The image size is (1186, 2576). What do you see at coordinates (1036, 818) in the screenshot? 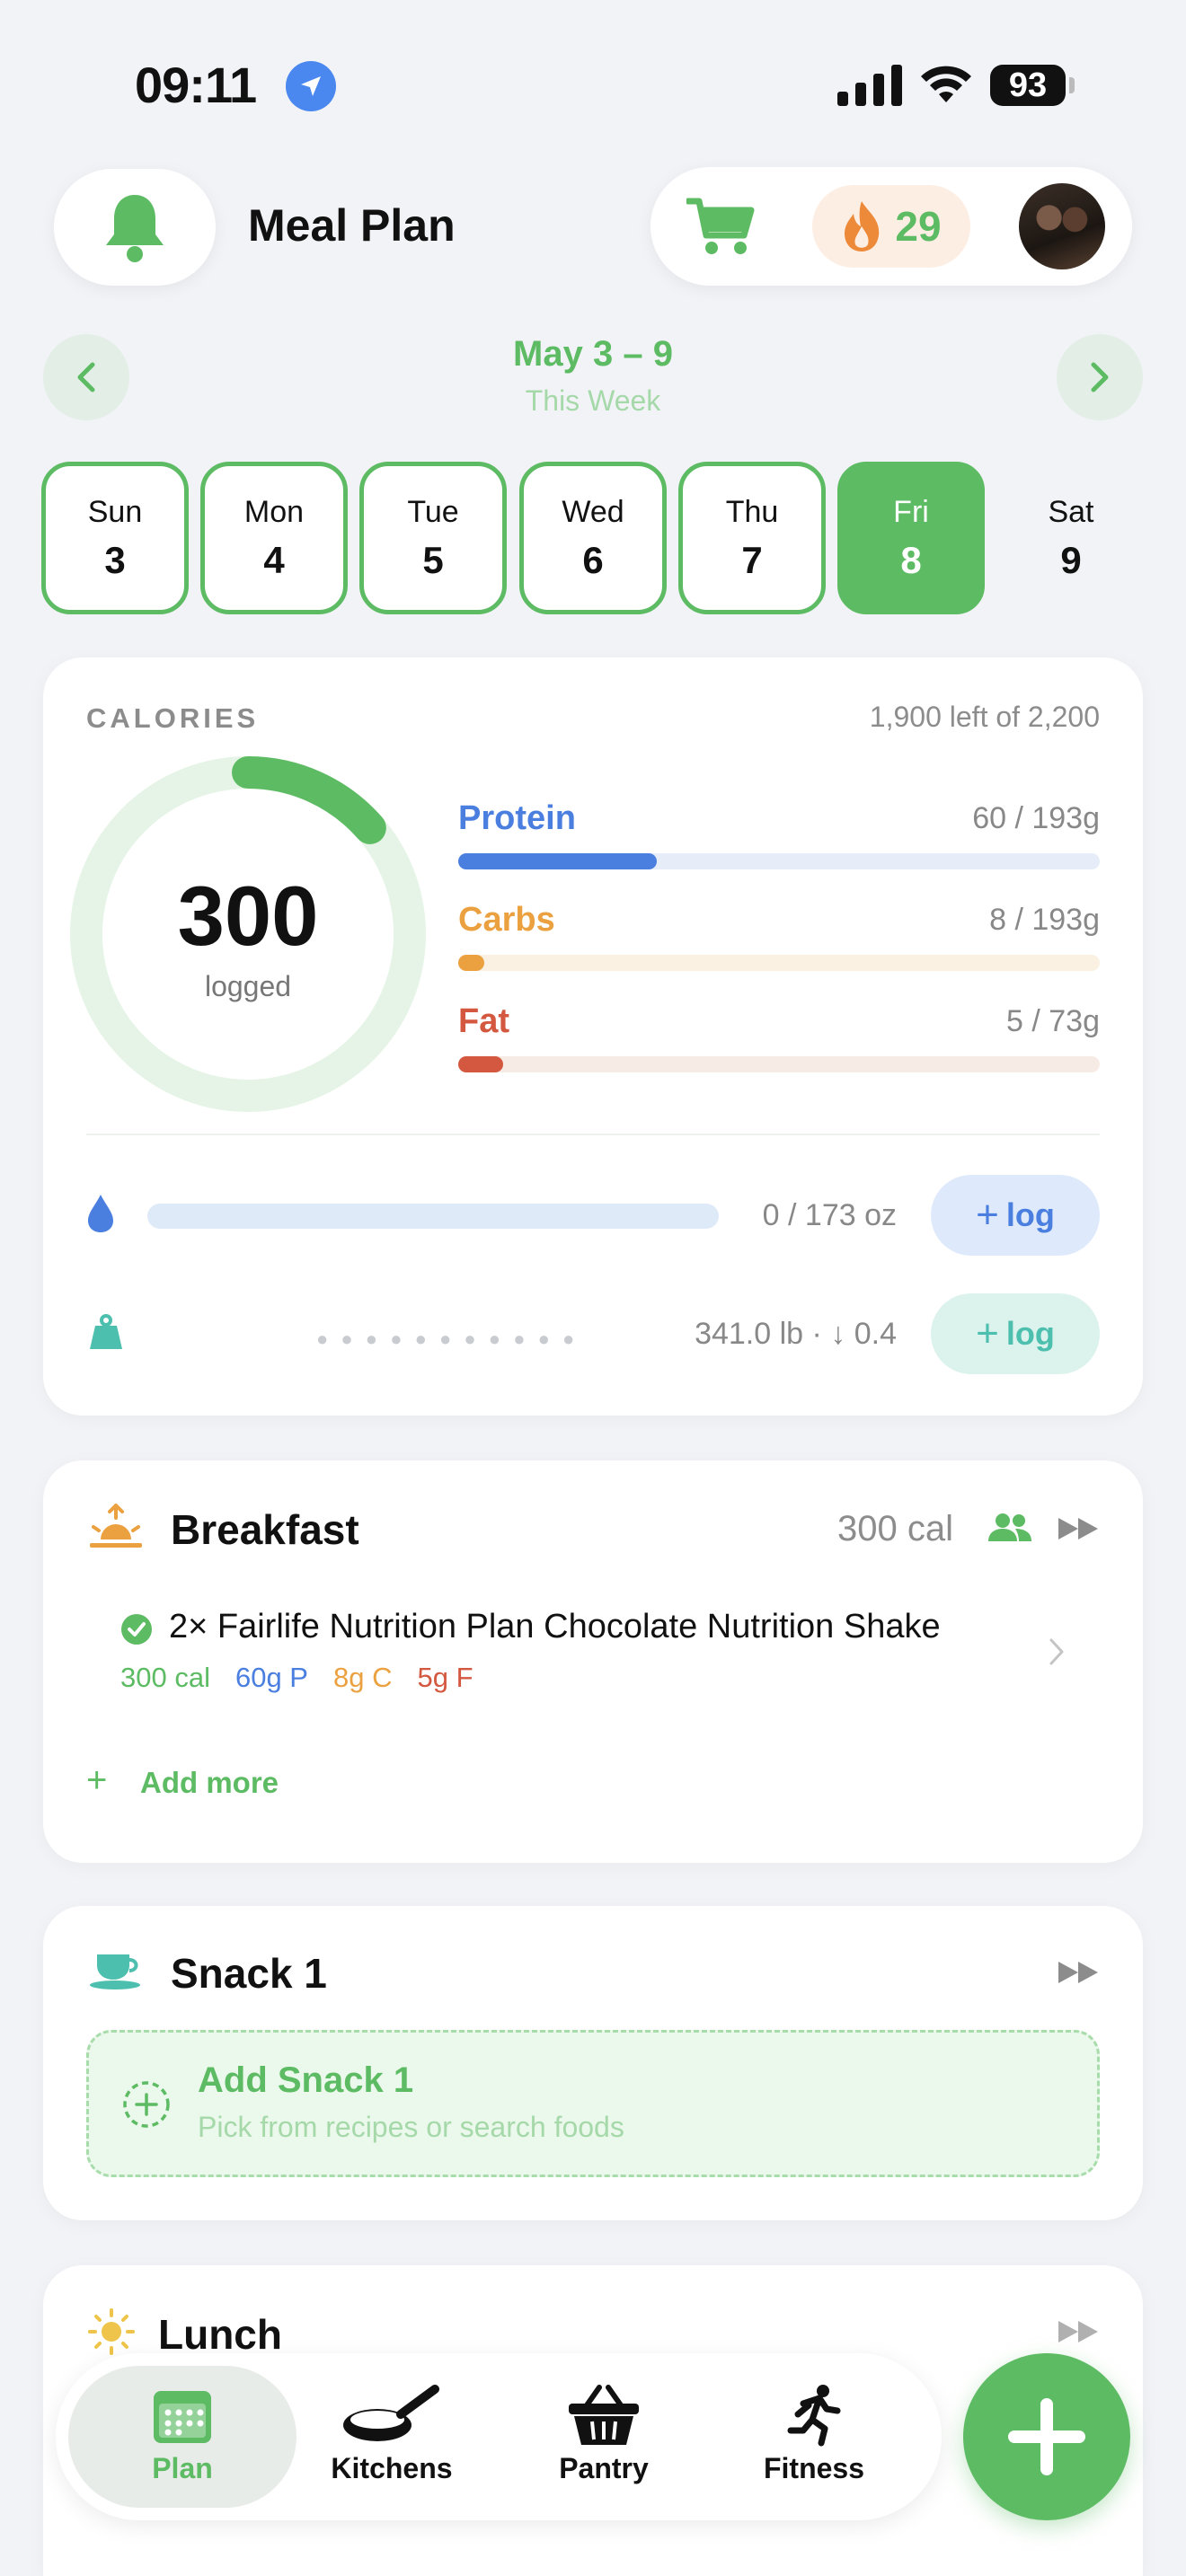
I see `protein-value: 60 / 193g` at bounding box center [1036, 818].